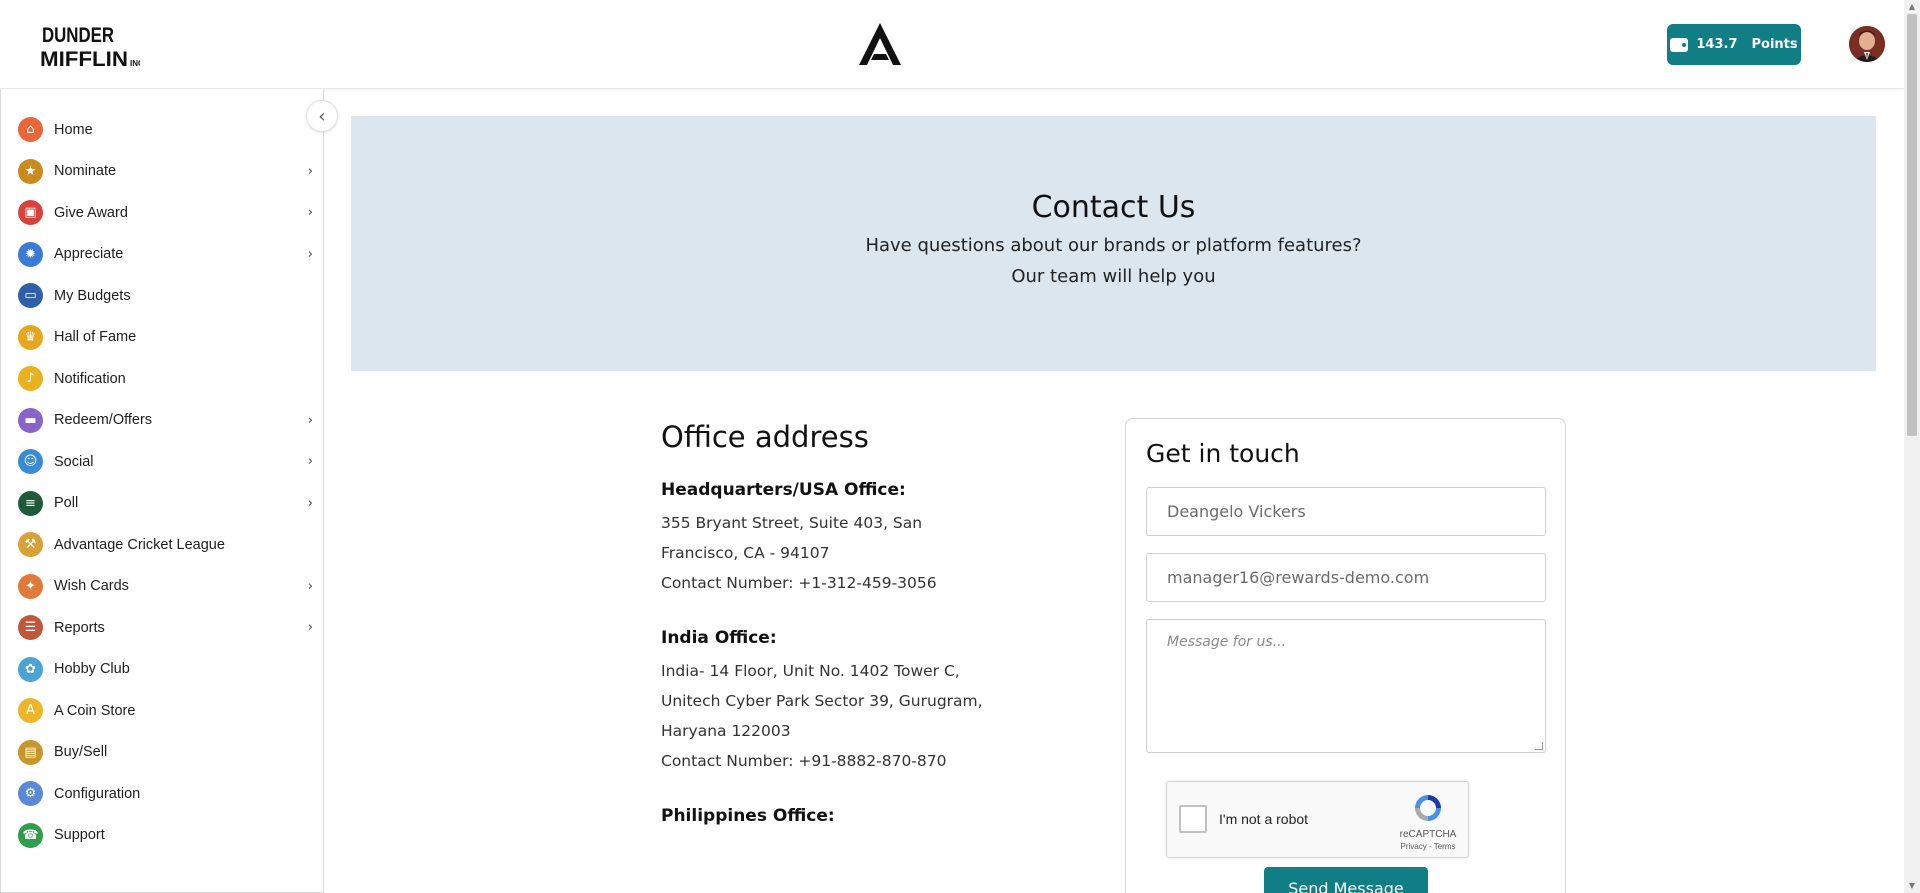  What do you see at coordinates (30, 628) in the screenshot?
I see `clipboard-icon: ☰` at bounding box center [30, 628].